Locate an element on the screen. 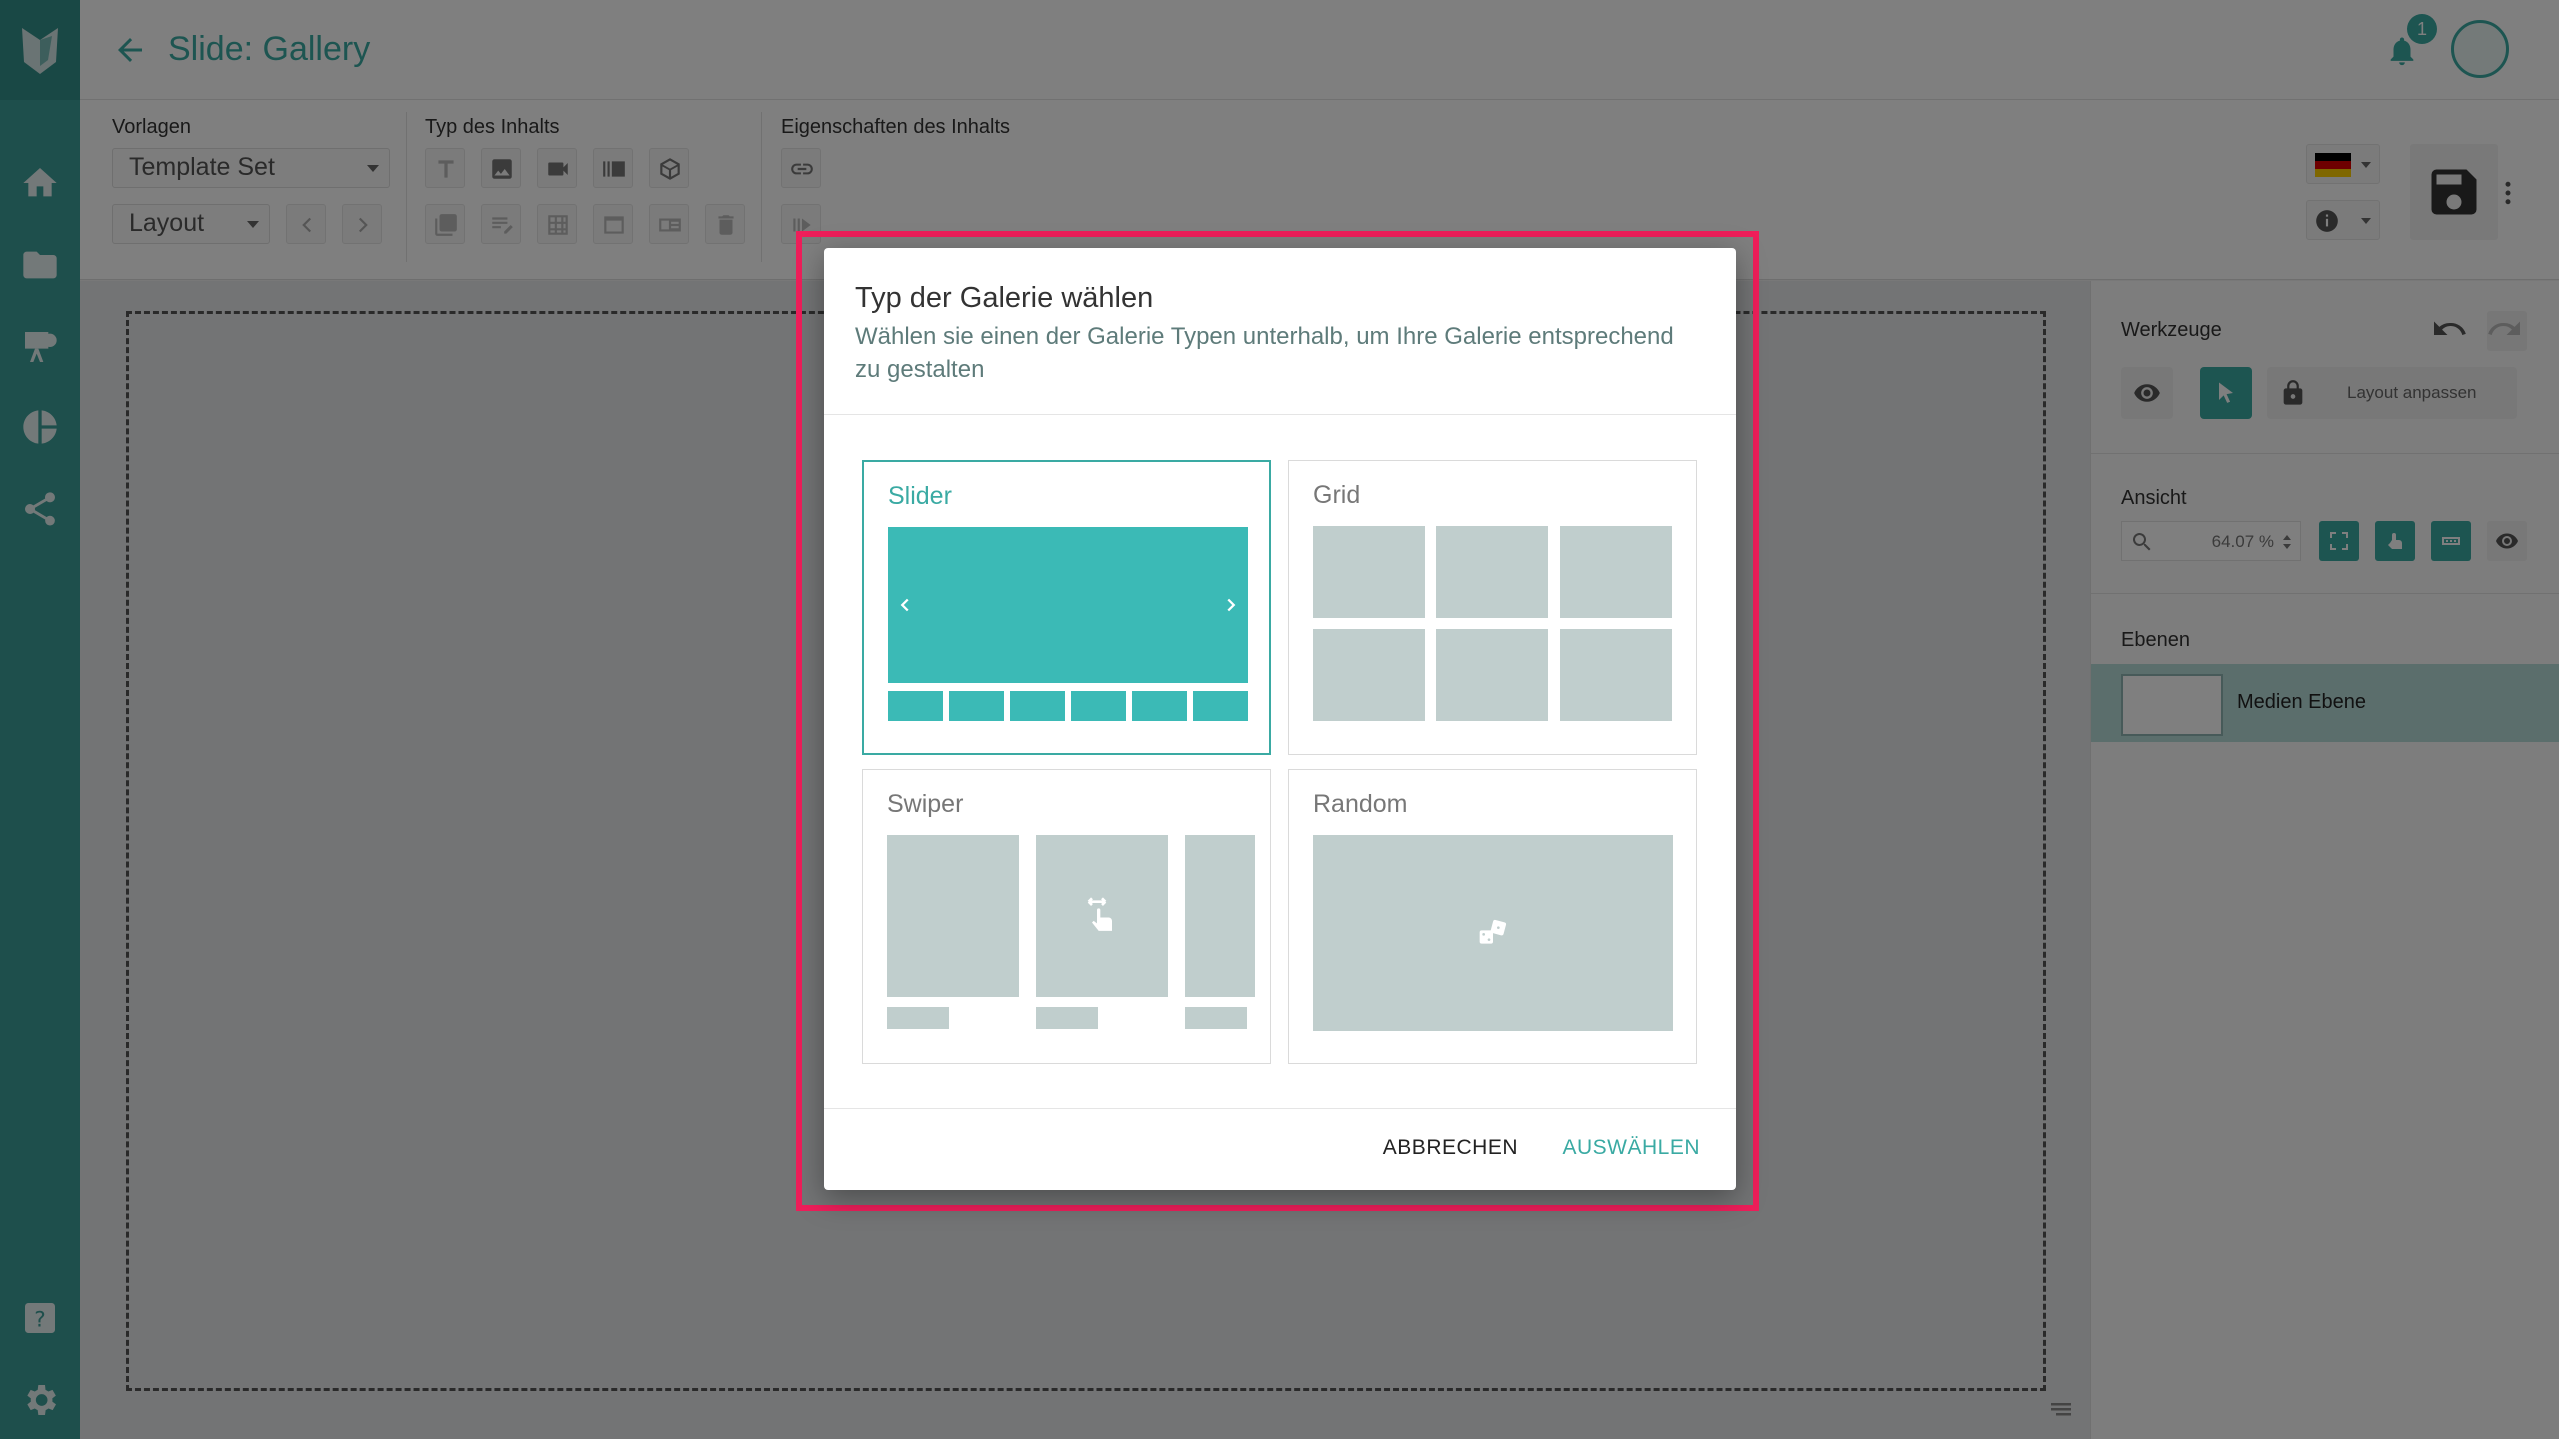 The width and height of the screenshot is (2559, 1439). swipe-gesture-icon is located at coordinates (1099, 914).